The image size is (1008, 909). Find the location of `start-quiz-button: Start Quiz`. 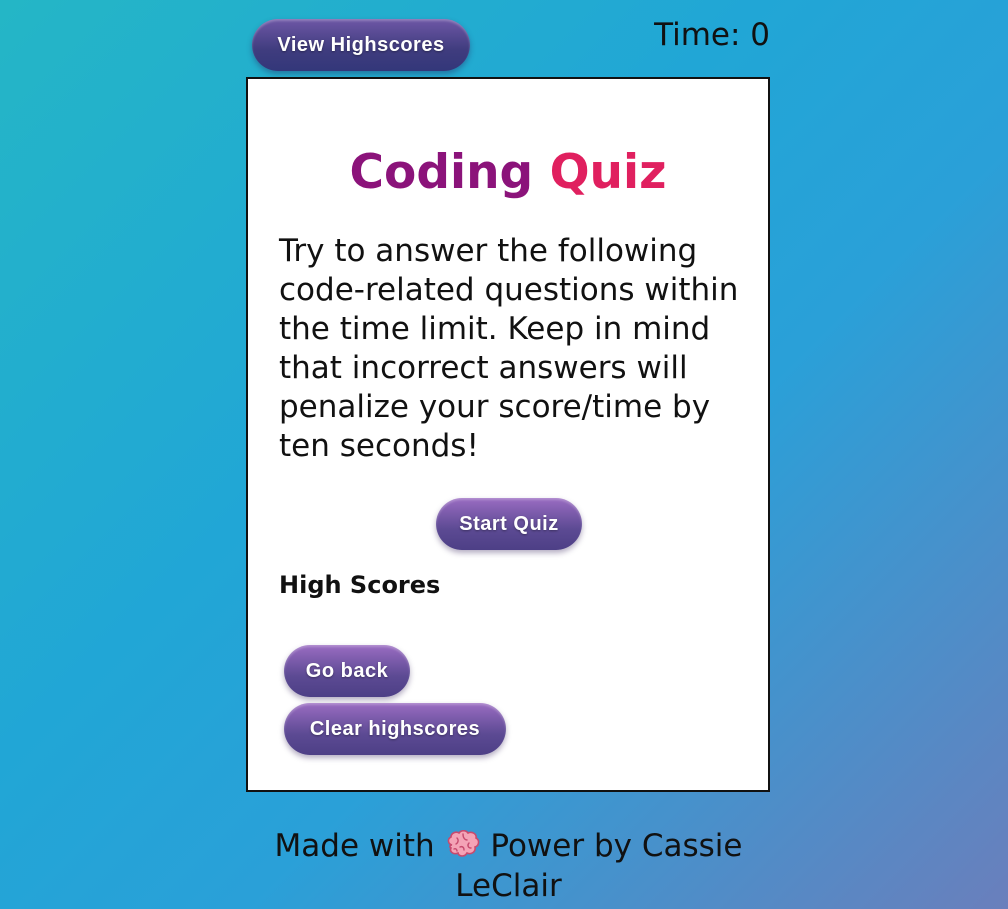

start-quiz-button: Start Quiz is located at coordinates (509, 524).